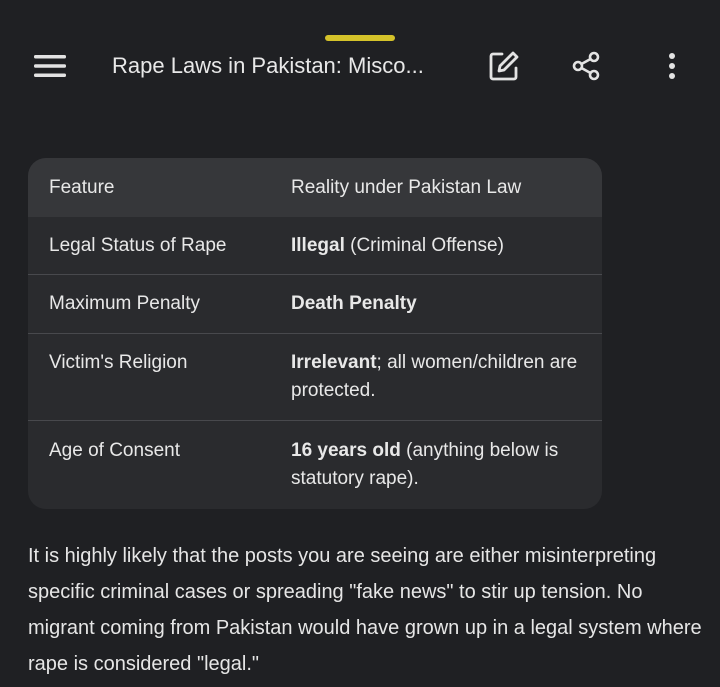 The height and width of the screenshot is (687, 720). I want to click on feature-cell: Legal Status of Rape, so click(138, 245).